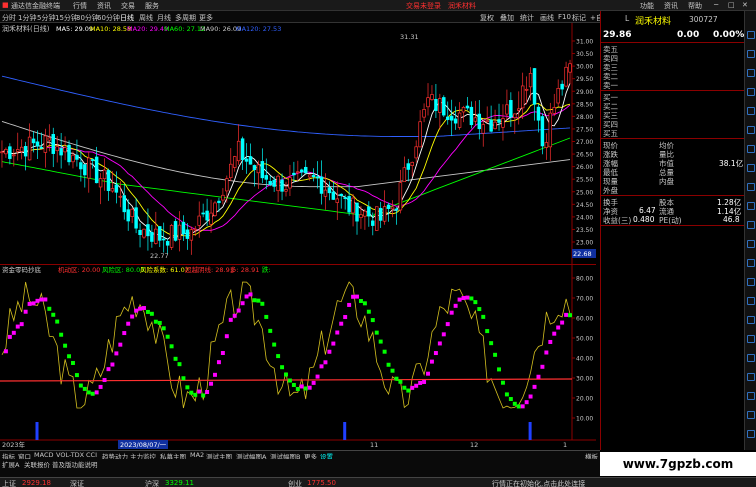 This screenshot has height=487, width=756. What do you see at coordinates (266, 269) in the screenshot?
I see `indicator-param: 跌:` at bounding box center [266, 269].